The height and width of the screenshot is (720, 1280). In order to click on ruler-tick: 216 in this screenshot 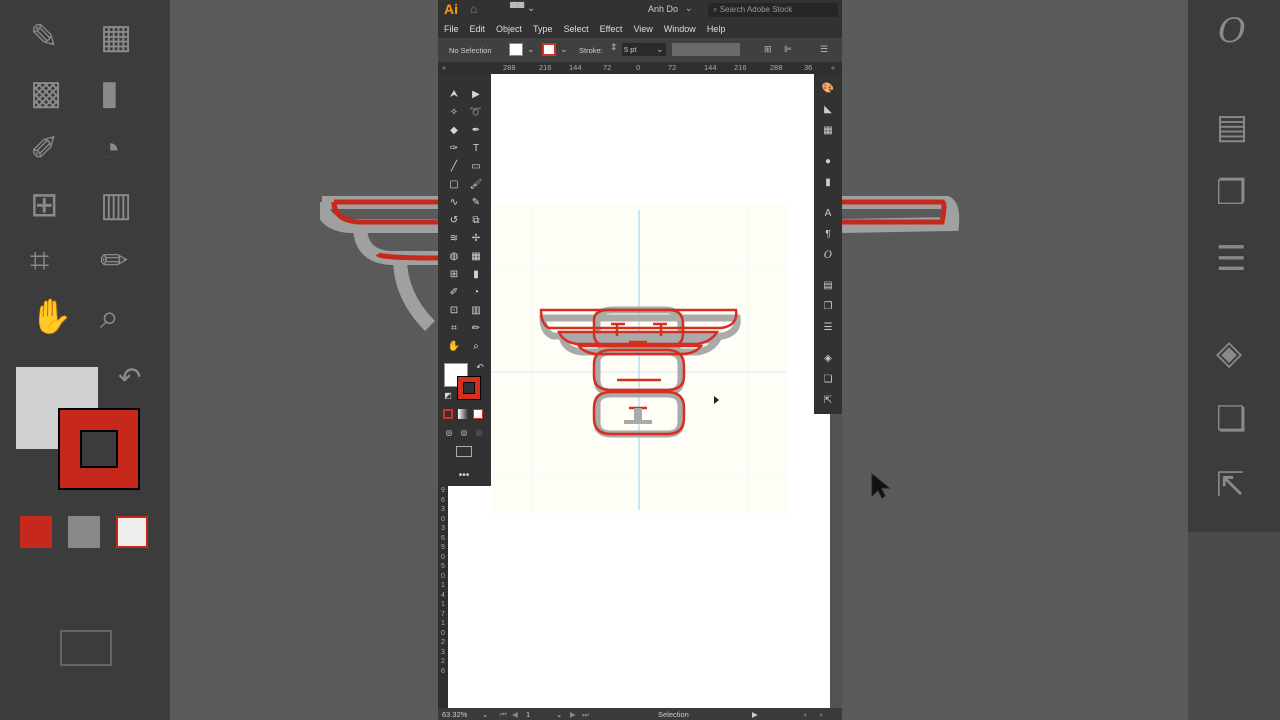, I will do `click(545, 67)`.